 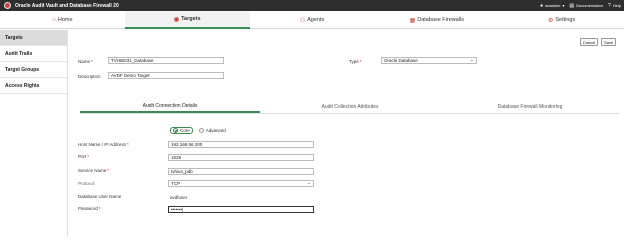 I want to click on agents-icon: ⚇, so click(x=302, y=20).